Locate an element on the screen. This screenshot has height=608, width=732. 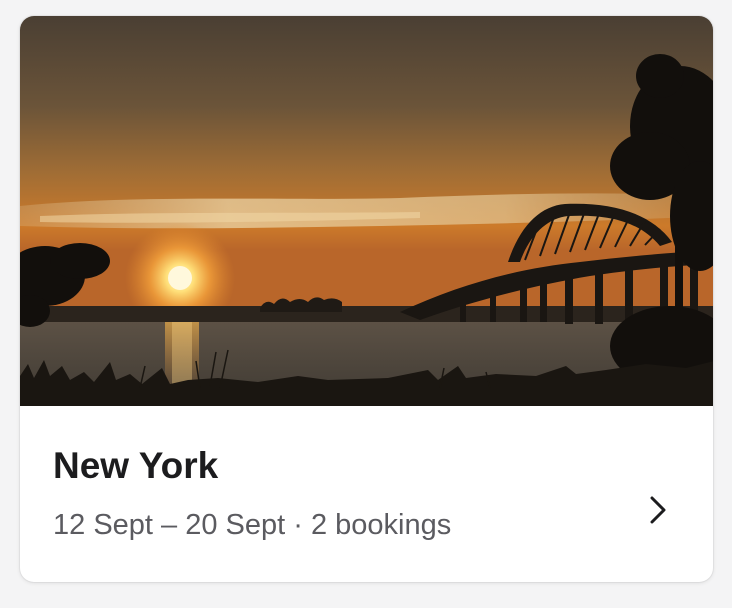
trip-details: 12 Sept – 20 Sept · 2 bookings is located at coordinates (252, 525).